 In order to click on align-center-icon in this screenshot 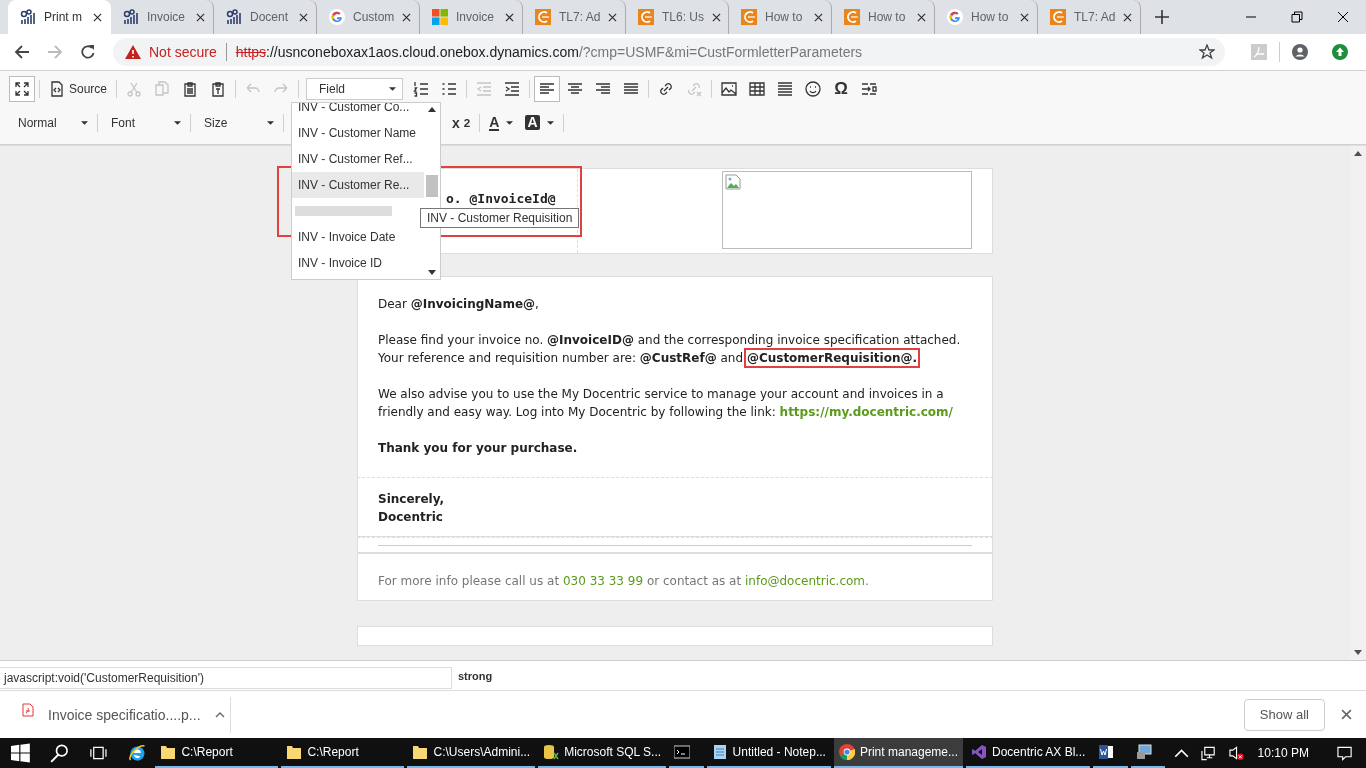, I will do `click(575, 88)`.